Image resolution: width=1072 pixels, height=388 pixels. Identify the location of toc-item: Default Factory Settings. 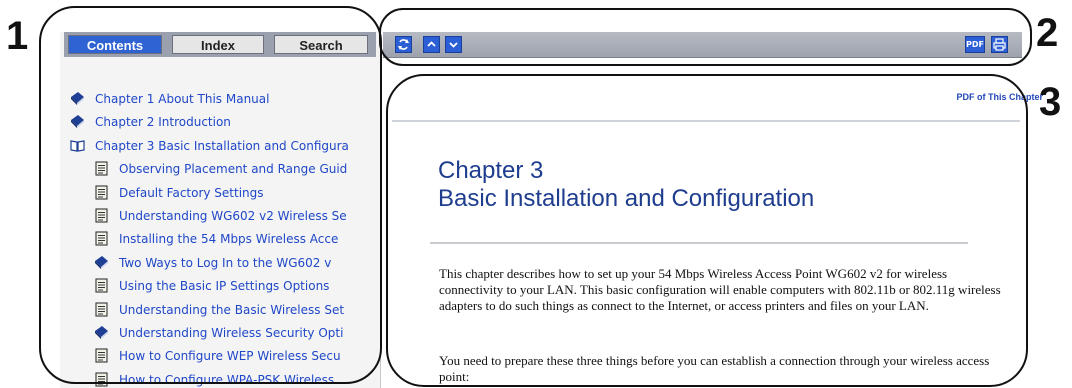
(225, 193).